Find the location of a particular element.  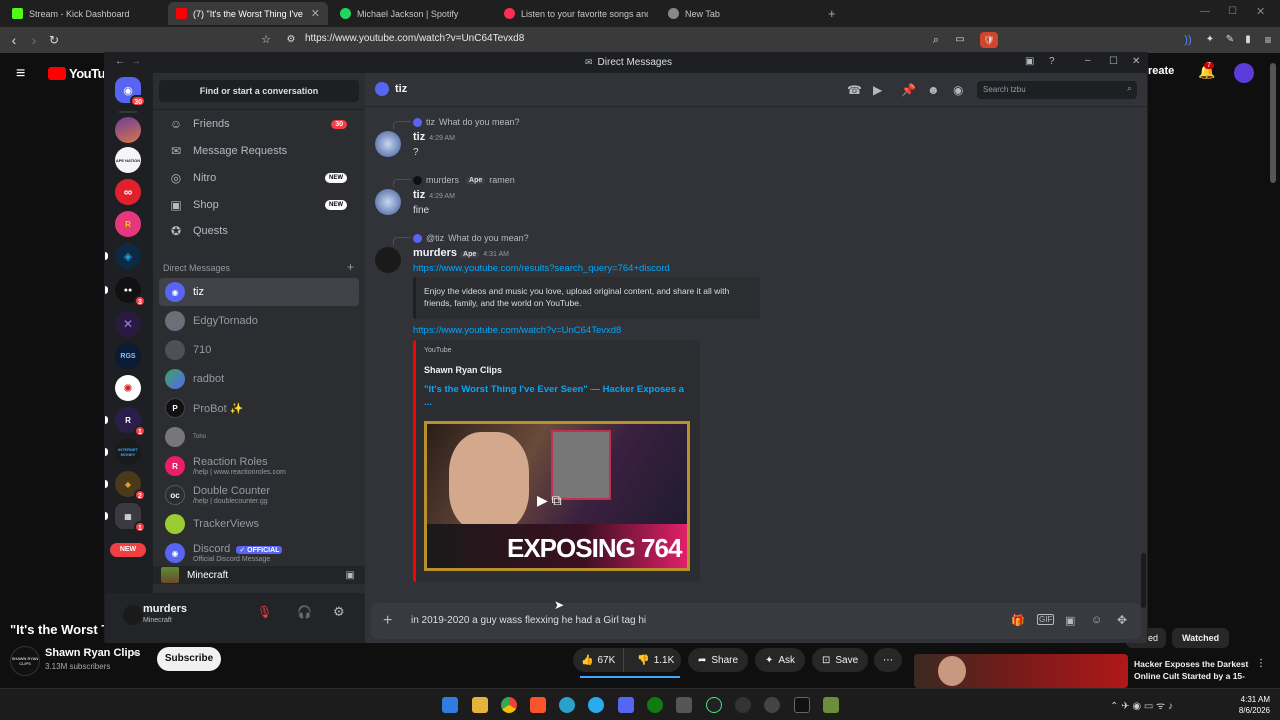

settings-gear-icon: ⚙ is located at coordinates (339, 612).